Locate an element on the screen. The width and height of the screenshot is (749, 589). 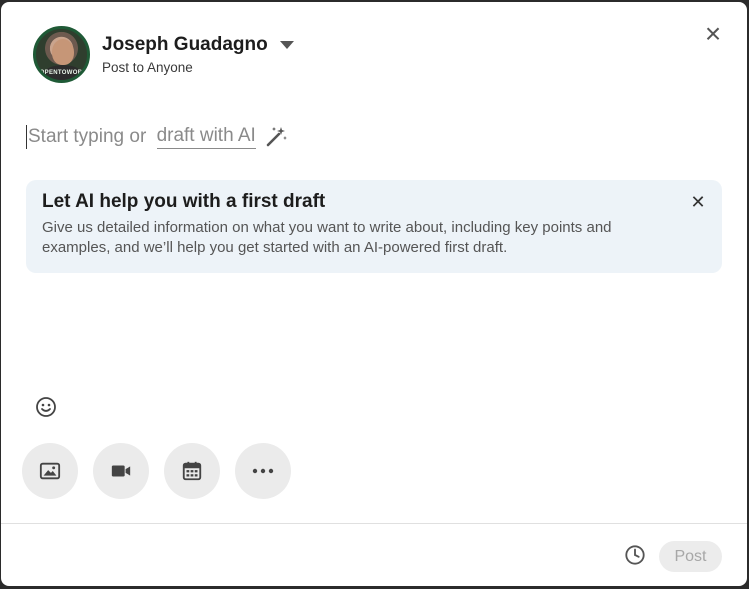
ai-card-close-icon: ✕ is located at coordinates (698, 202).